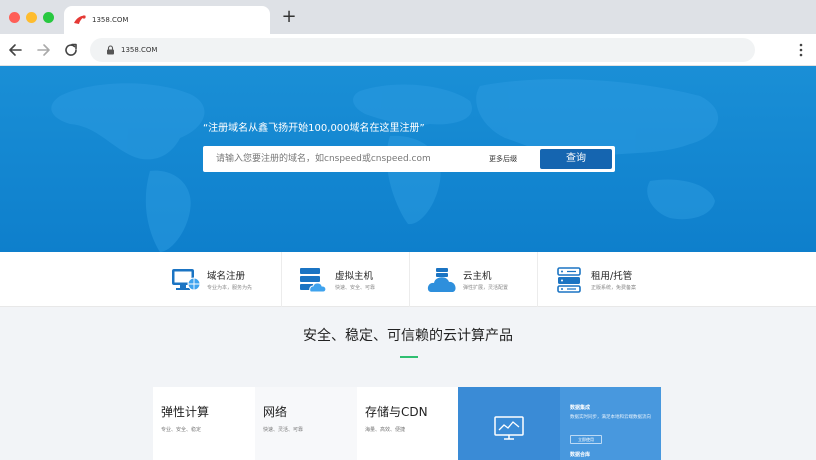 This screenshot has width=816, height=460. Describe the element at coordinates (614, 288) in the screenshot. I see `service-desc: 正版系统，免费备案` at that location.